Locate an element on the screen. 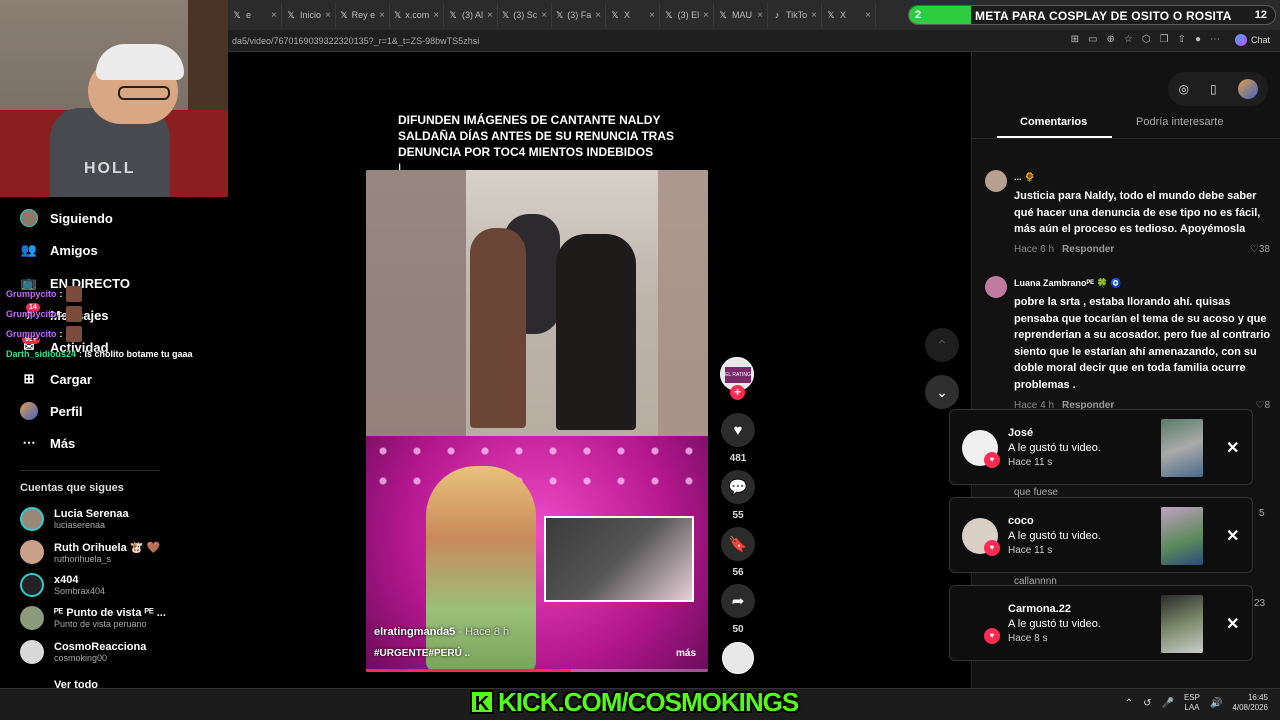  like-notification: ♥ José A le gustó tu video. Hace 11 s ✕ is located at coordinates (1101, 447).